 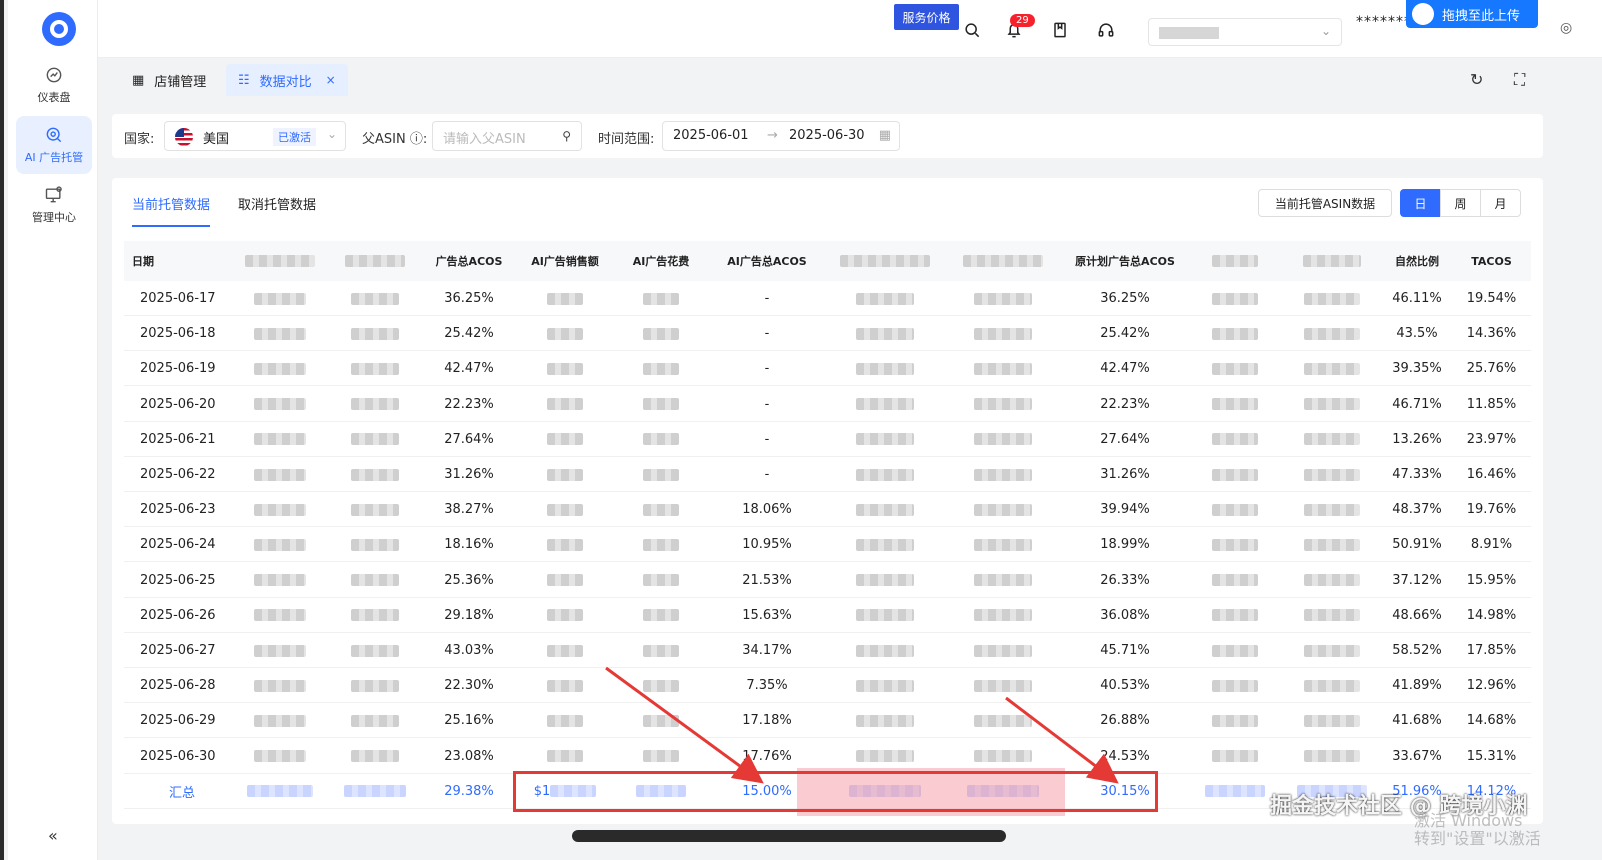 I want to click on sidebar-item-ai-ads: AI 广告托管, so click(x=54, y=145).